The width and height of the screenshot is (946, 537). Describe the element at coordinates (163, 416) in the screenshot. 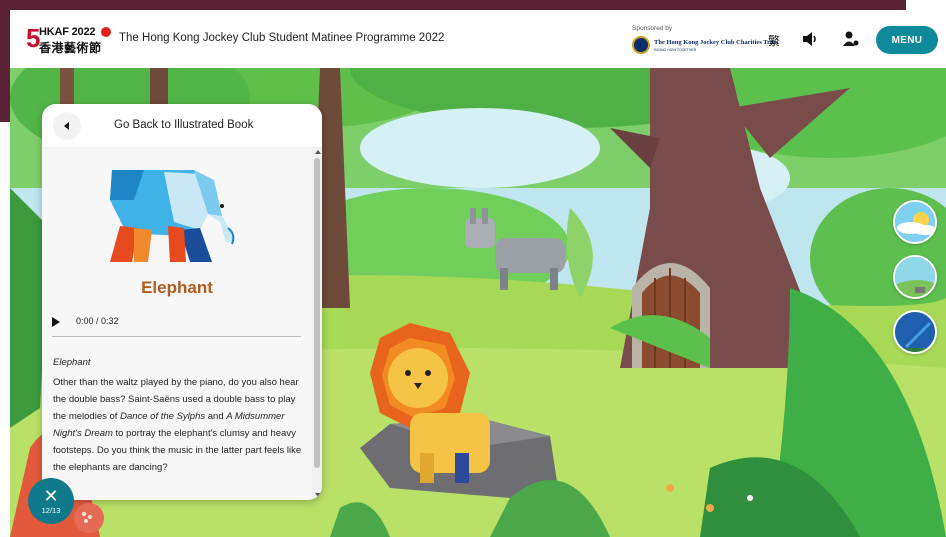

I see `desc-italic-1: Dance of the Sylphs` at that location.